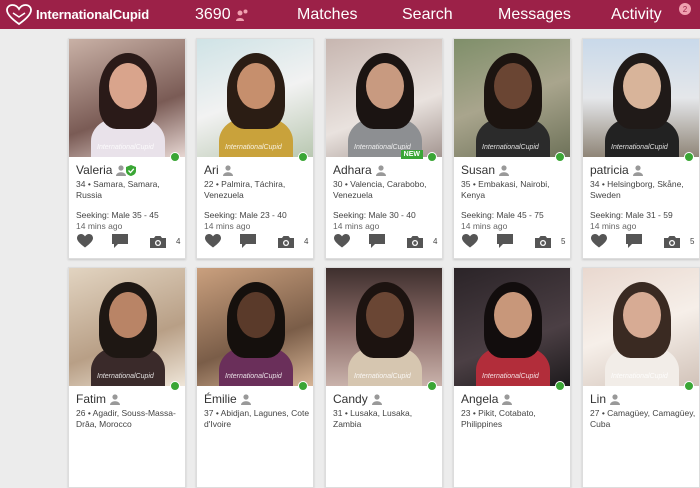  I want to click on profile-info: Candy 31 • Lusaka, Lusaka, Zambia, so click(387, 415).